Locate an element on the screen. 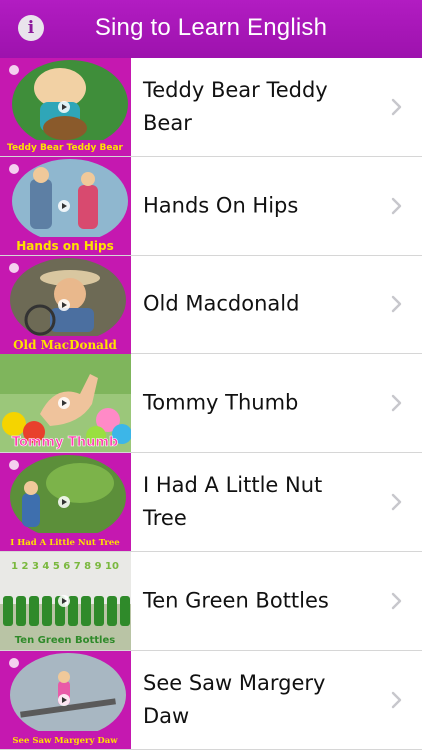 This screenshot has width=422, height=750. song-thumbnail: Tommy Thumb is located at coordinates (65, 403).